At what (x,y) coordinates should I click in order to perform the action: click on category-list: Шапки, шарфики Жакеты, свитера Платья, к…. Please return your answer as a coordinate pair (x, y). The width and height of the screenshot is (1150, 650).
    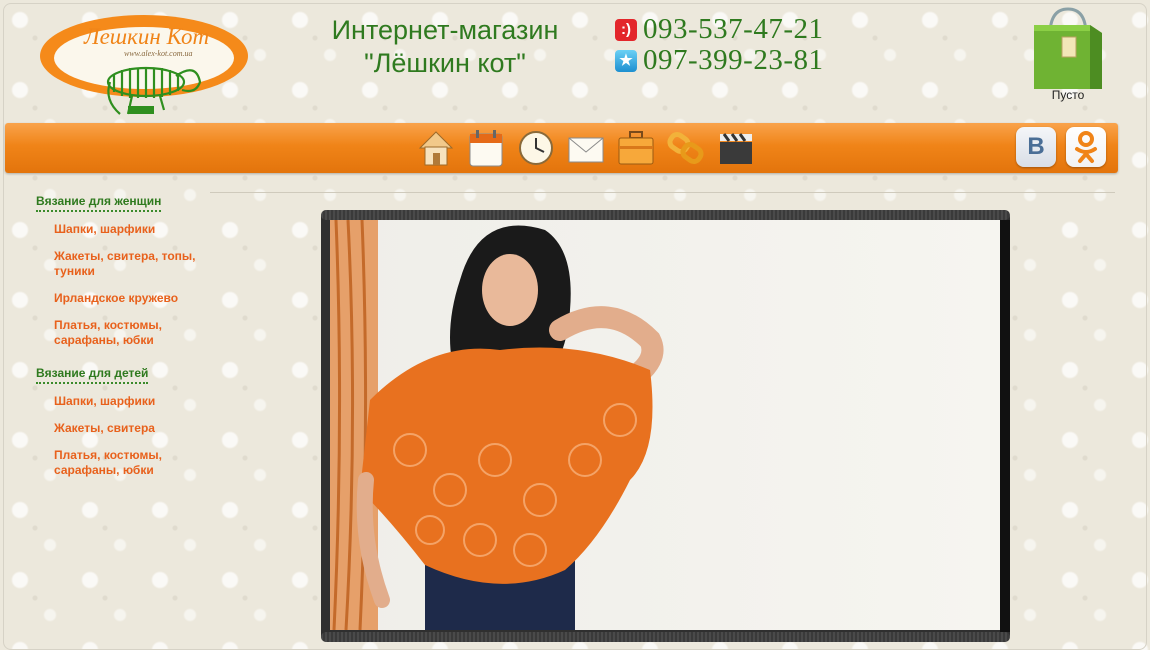
    Looking at the image, I should click on (135, 436).